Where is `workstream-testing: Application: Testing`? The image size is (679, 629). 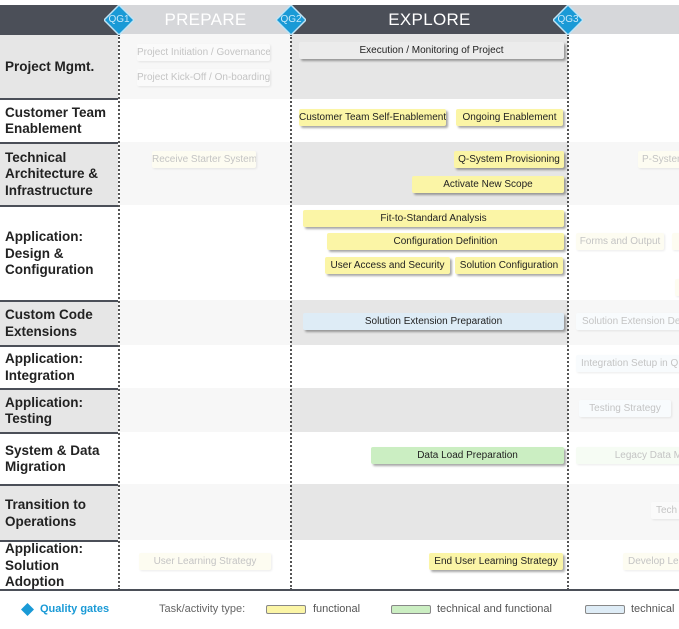
workstream-testing: Application: Testing is located at coordinates (59, 410).